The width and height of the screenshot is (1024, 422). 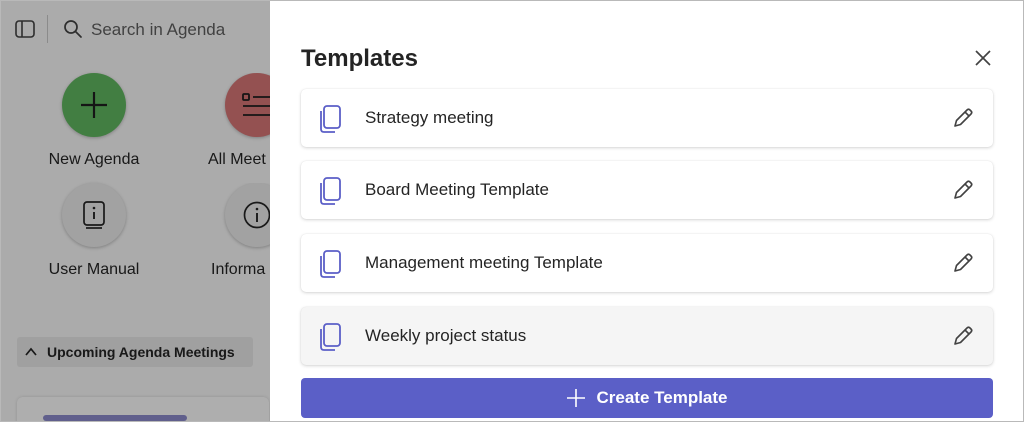 I want to click on panel-title: Templates, so click(x=359, y=58).